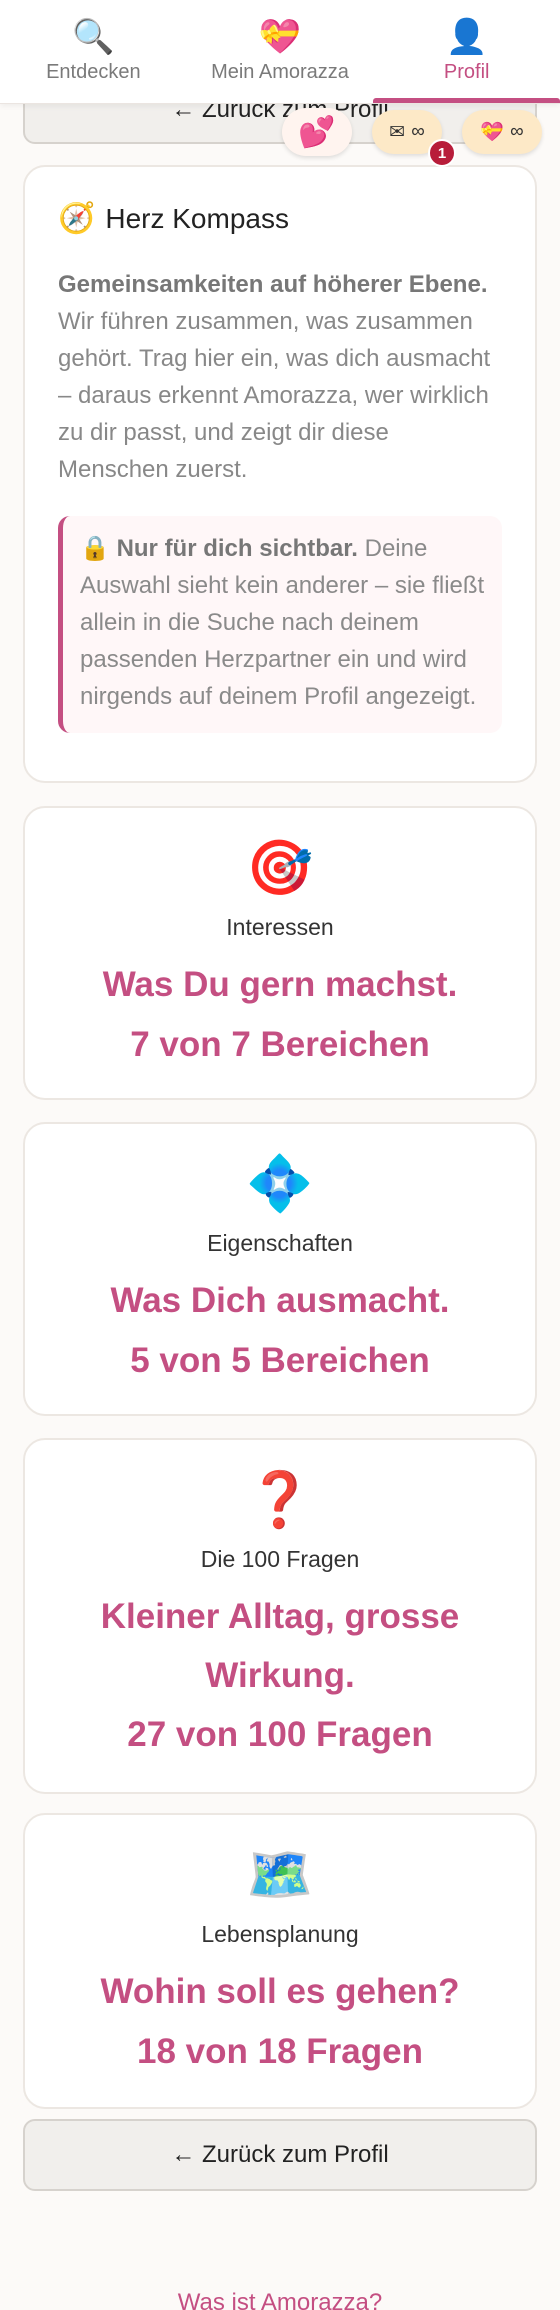 The image size is (560, 2310). What do you see at coordinates (517, 131) in the screenshot?
I see `gifts-count: ∞` at bounding box center [517, 131].